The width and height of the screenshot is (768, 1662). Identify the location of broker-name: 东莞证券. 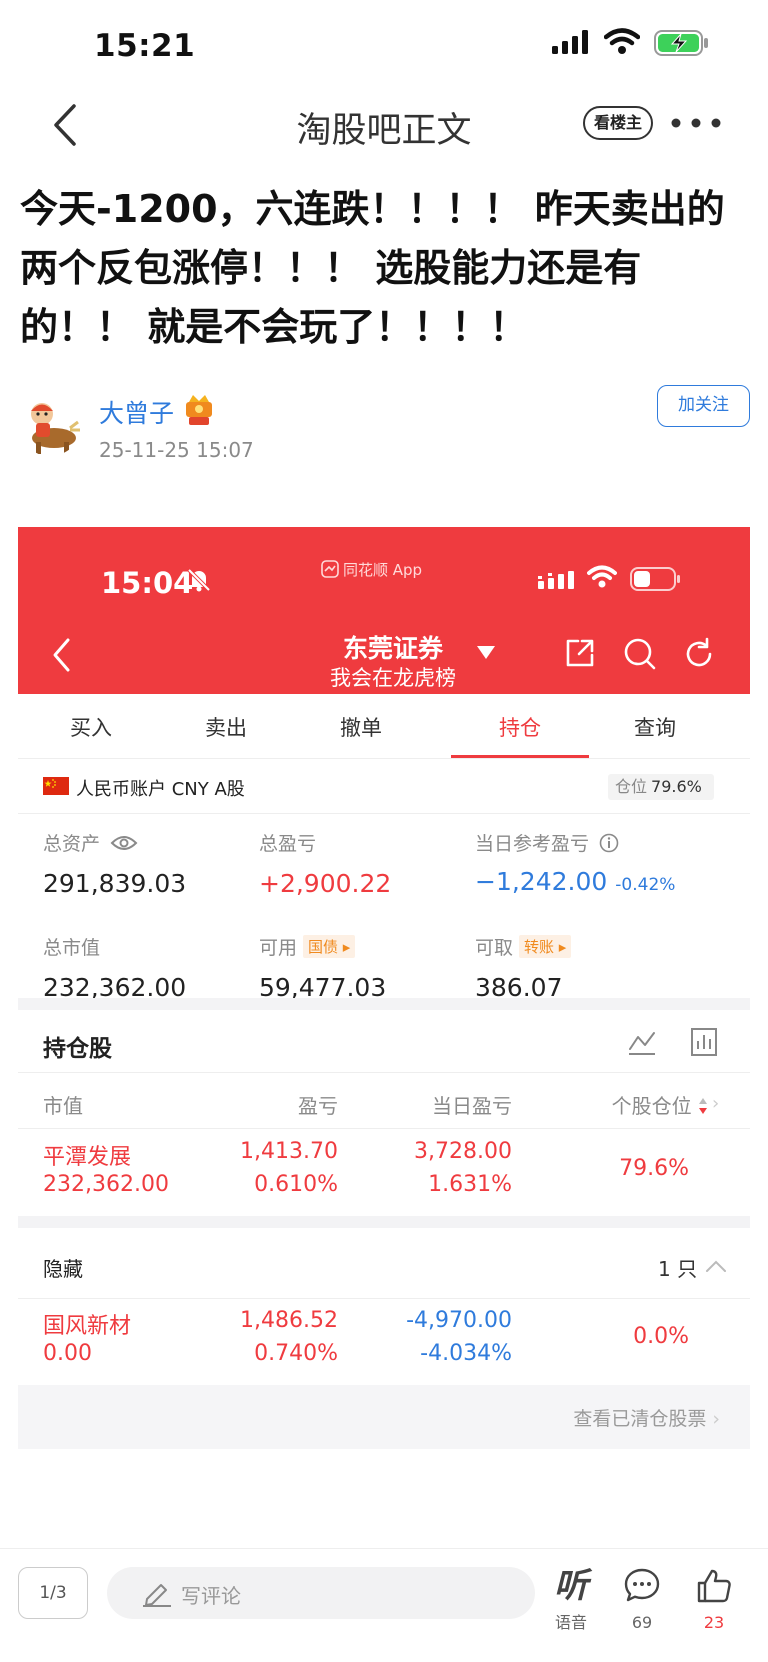
(393, 647).